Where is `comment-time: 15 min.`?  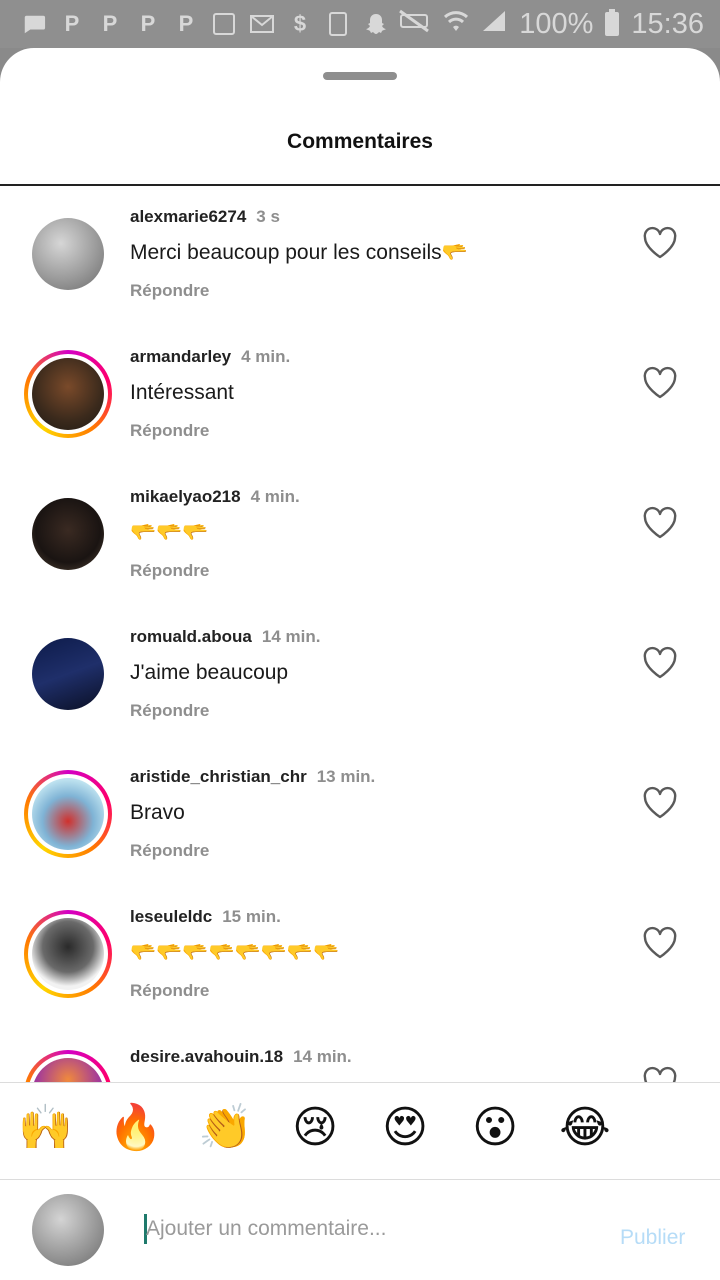
comment-time: 15 min. is located at coordinates (251, 916).